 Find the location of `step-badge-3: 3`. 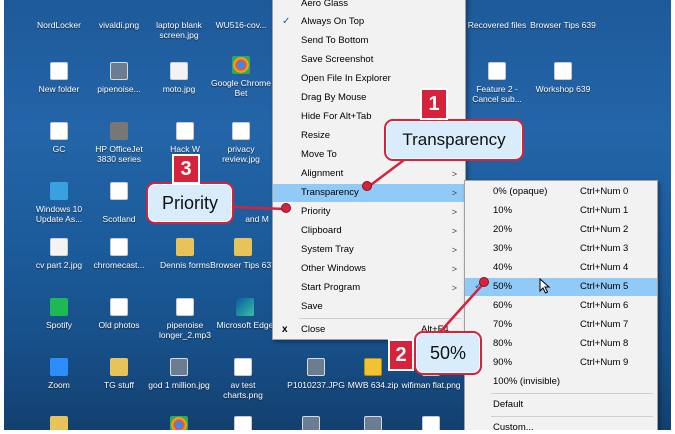

step-badge-3: 3 is located at coordinates (186, 169).